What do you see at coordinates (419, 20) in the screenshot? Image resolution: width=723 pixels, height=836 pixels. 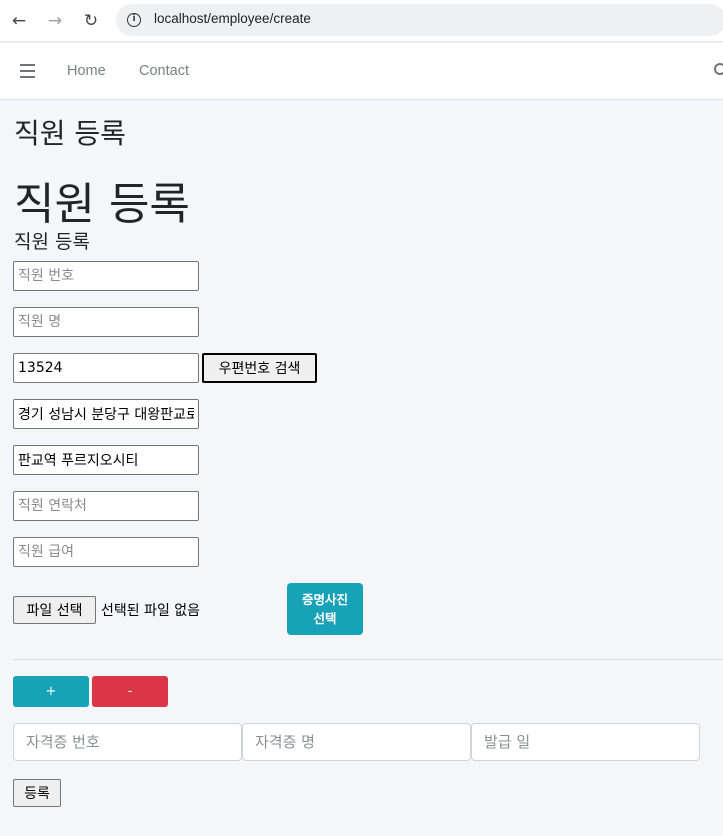 I see `address-bar: i localhost/employee/create` at bounding box center [419, 20].